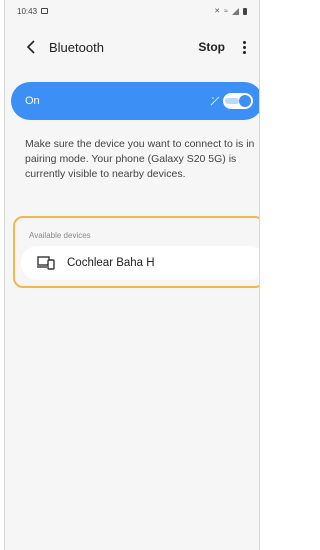 The width and height of the screenshot is (320, 550). What do you see at coordinates (60, 235) in the screenshot?
I see `section-header: Available devices` at bounding box center [60, 235].